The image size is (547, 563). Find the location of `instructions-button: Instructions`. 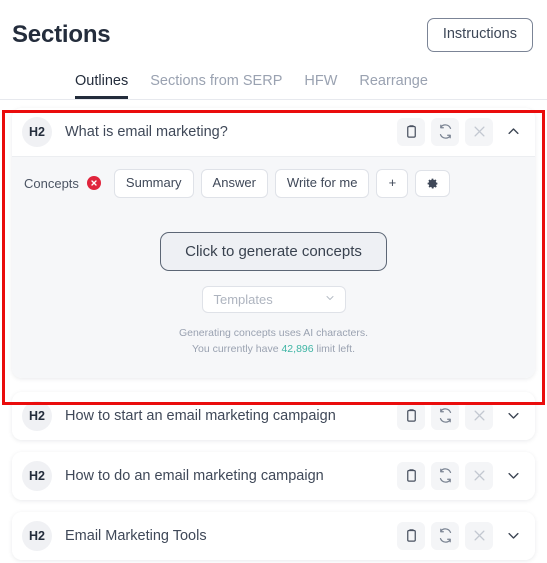

instructions-button: Instructions is located at coordinates (479, 35).